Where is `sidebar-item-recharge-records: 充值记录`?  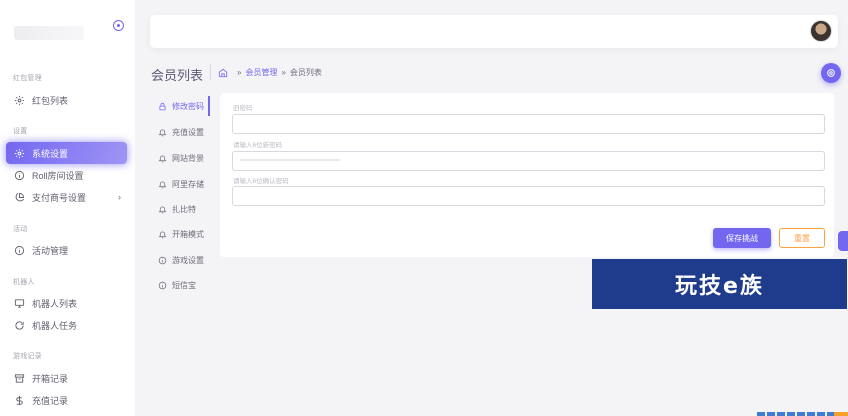 sidebar-item-recharge-records: 充值记录 is located at coordinates (66, 400).